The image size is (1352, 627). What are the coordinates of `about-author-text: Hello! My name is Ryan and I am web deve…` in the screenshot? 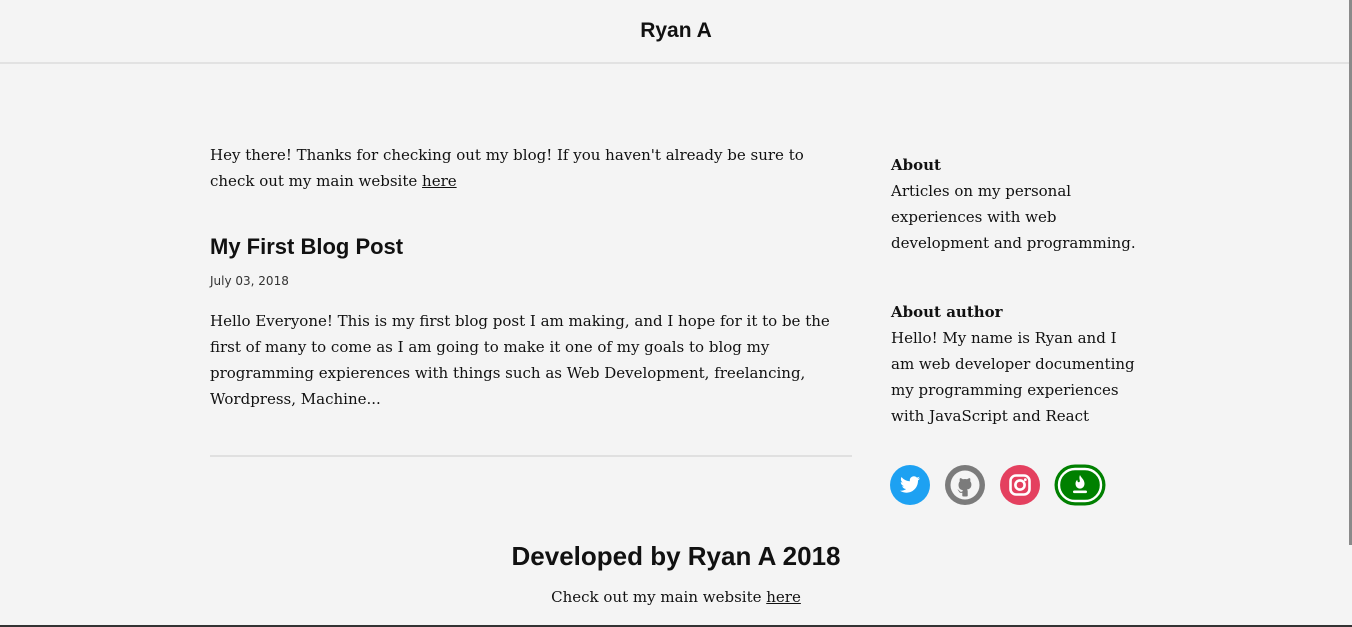 It's located at (1013, 377).